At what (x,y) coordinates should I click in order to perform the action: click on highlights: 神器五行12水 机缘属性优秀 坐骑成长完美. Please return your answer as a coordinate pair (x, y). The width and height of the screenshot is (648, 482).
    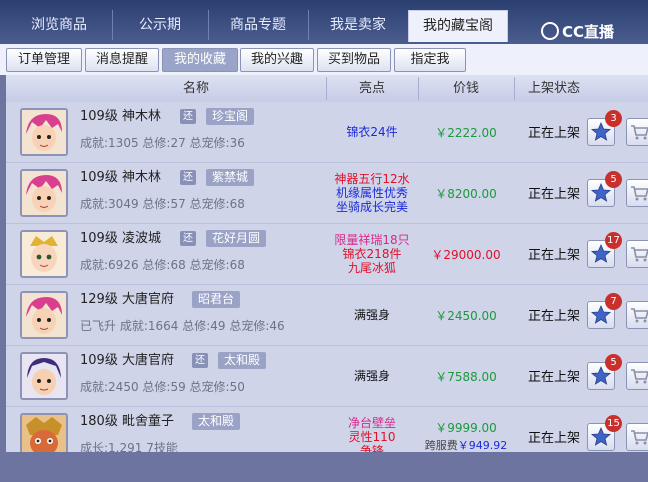
    Looking at the image, I should click on (372, 193).